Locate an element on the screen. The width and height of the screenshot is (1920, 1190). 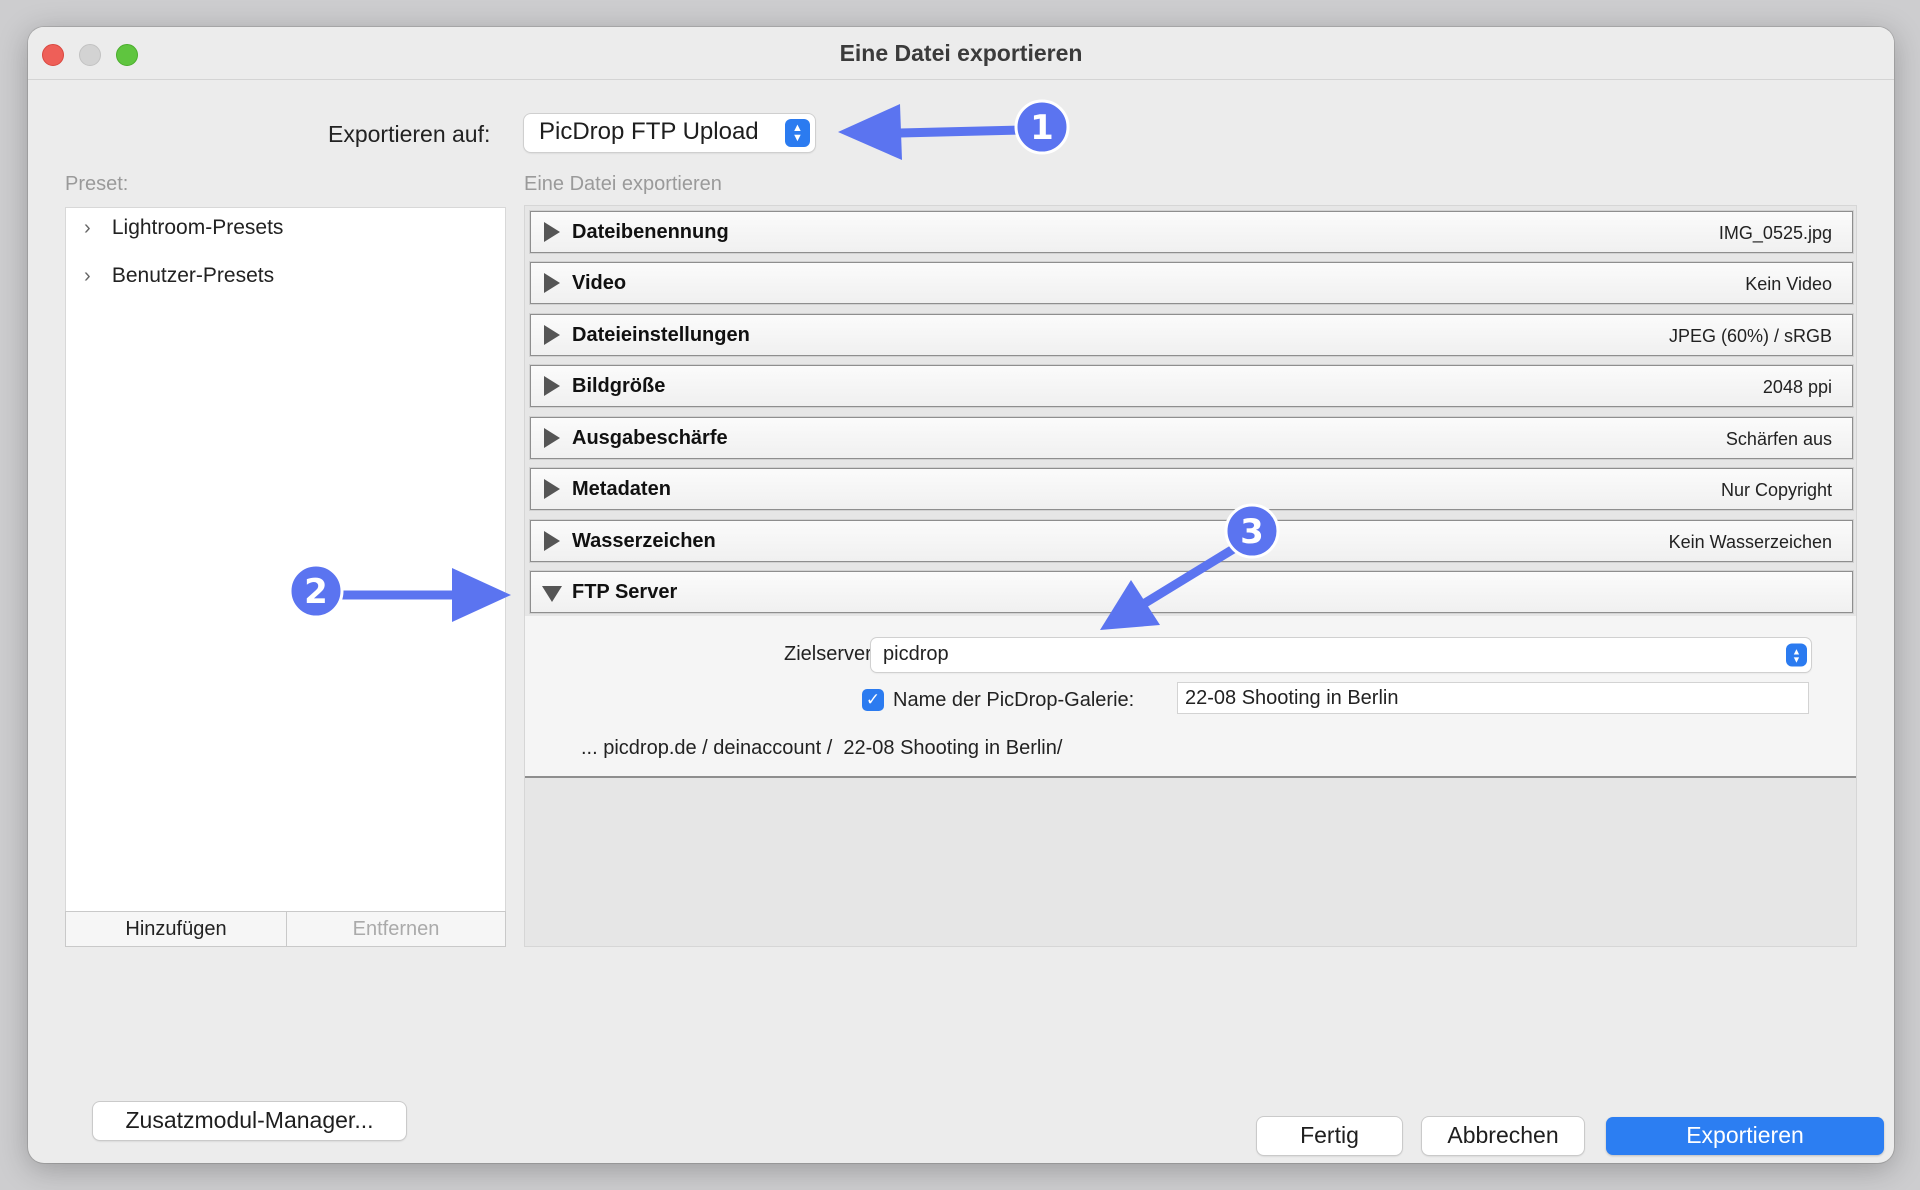
annotation-badge-1-label: 1 is located at coordinates (1042, 128).